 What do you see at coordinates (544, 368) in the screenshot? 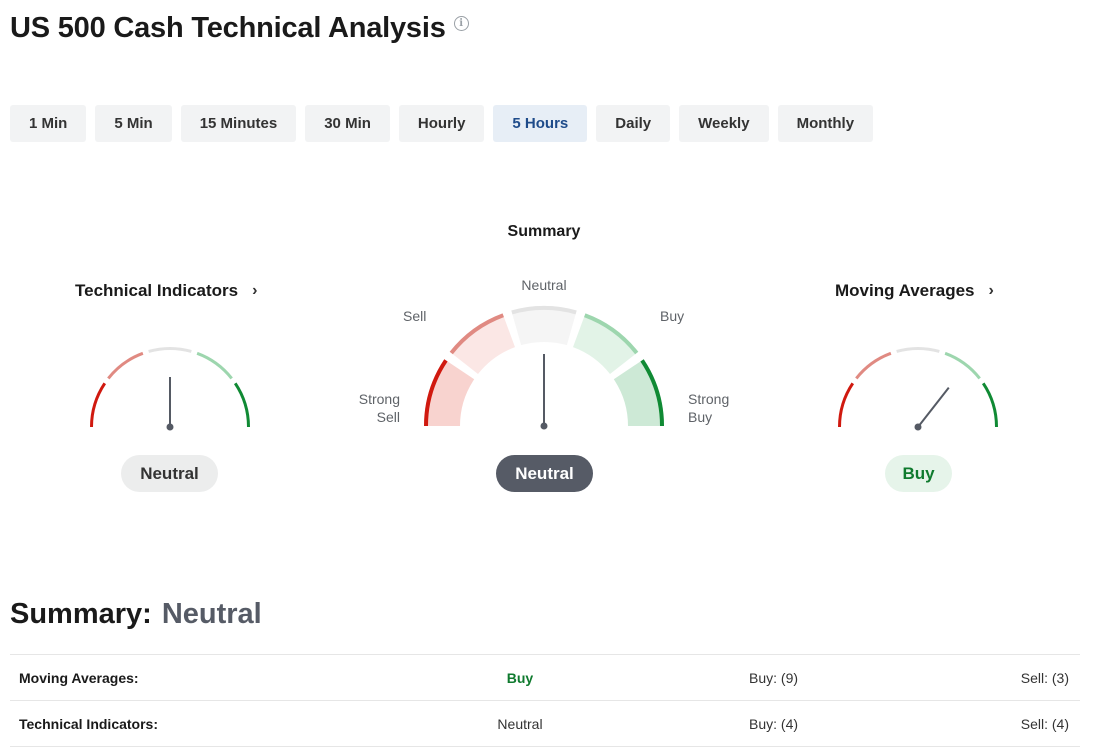
I see `summary-gauge` at bounding box center [544, 368].